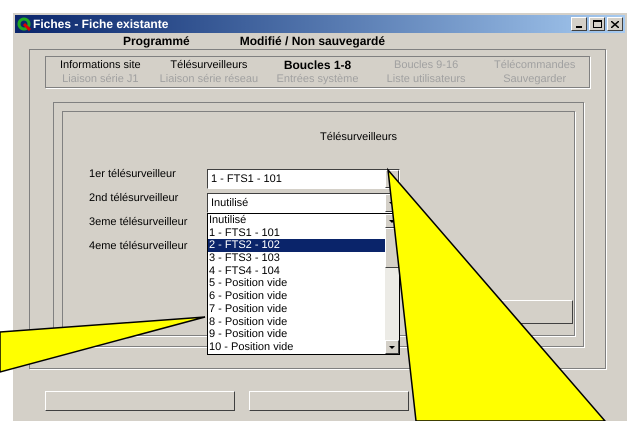 The image size is (627, 421). I want to click on maximize-button, so click(597, 24).